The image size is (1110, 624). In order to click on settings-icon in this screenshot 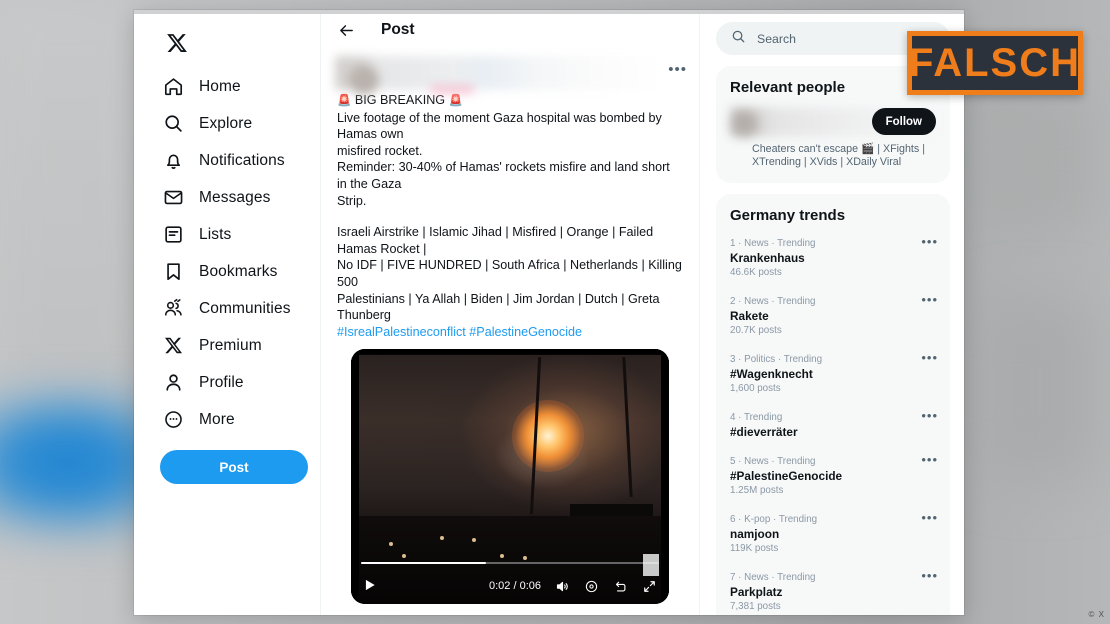, I will do `click(591, 586)`.